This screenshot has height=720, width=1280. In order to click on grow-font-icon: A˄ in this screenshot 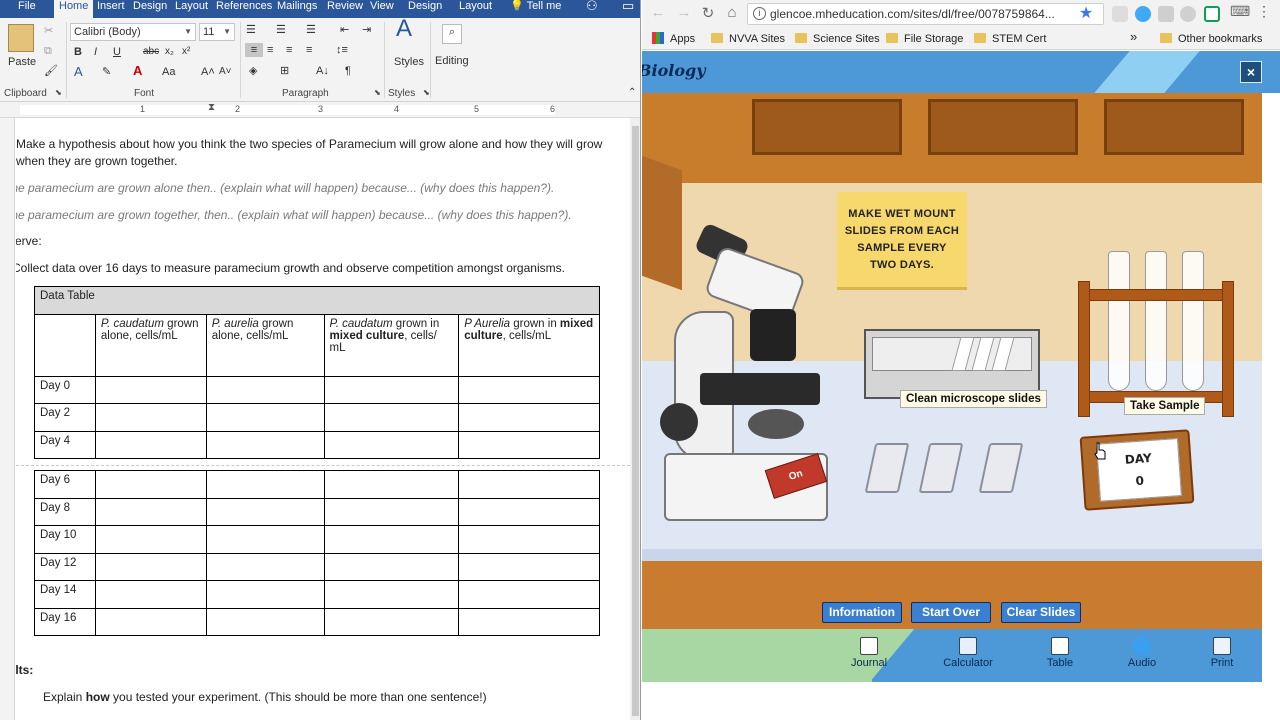, I will do `click(208, 72)`.